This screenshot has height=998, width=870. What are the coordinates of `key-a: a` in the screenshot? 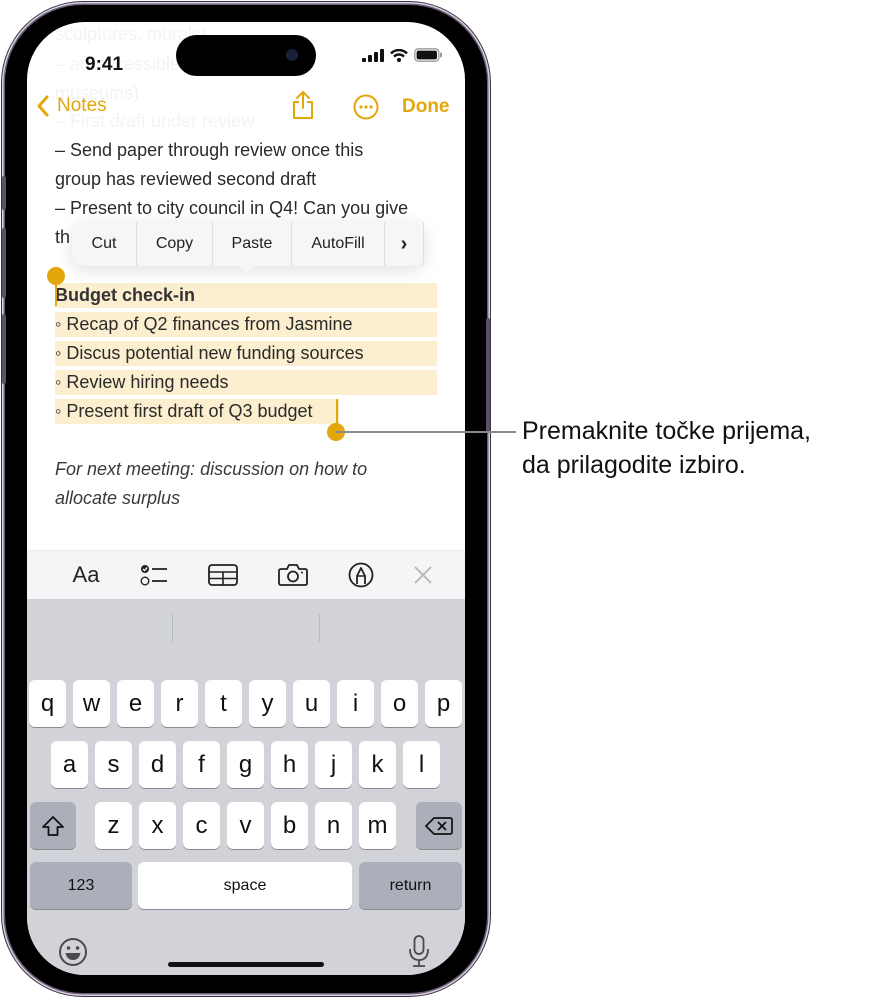 It's located at (69, 764).